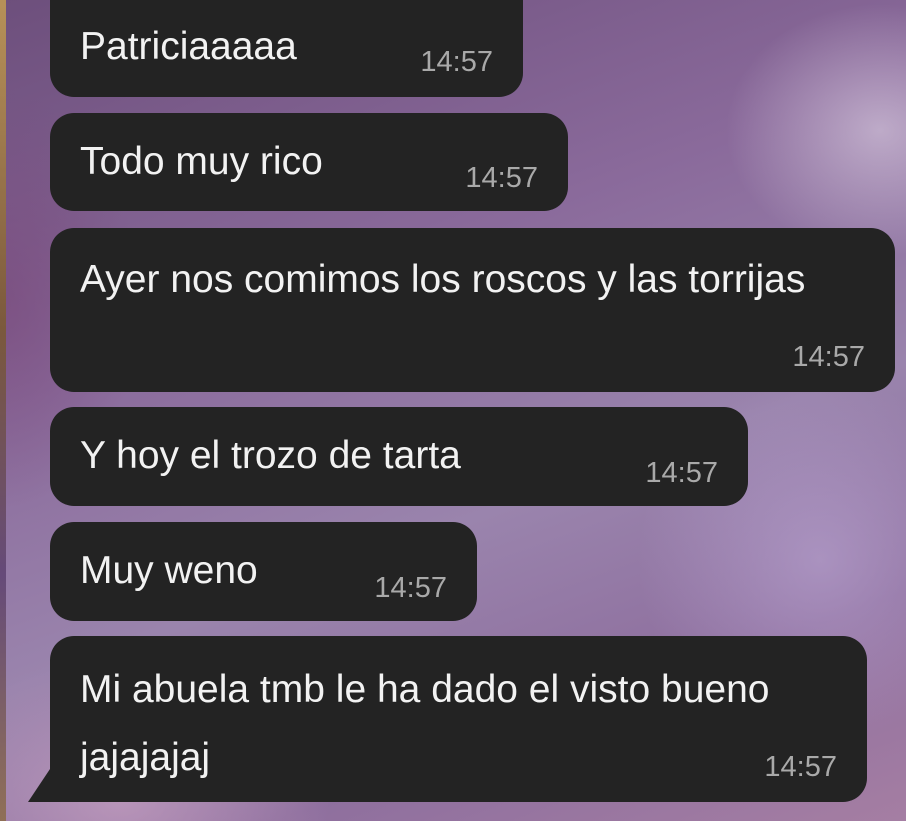  Describe the element at coordinates (40, 784) in the screenshot. I see `bubble-tail` at that location.